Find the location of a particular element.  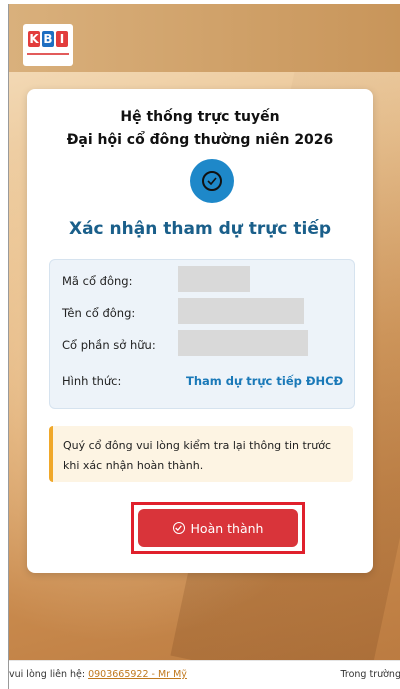

meeting-title: Đại hội cổ đông thường niên 2026 is located at coordinates (200, 140).